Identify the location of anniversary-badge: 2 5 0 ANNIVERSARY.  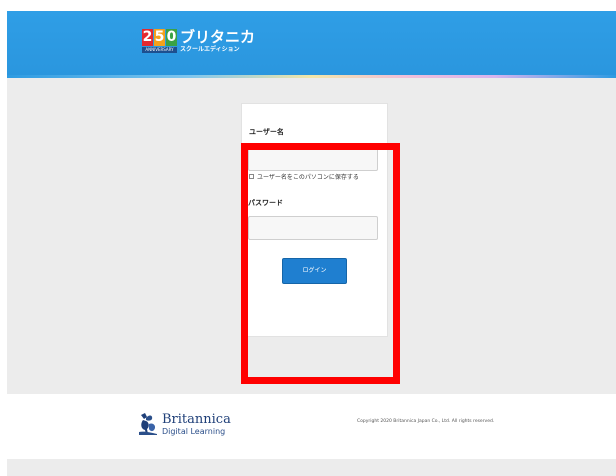
(159, 41).